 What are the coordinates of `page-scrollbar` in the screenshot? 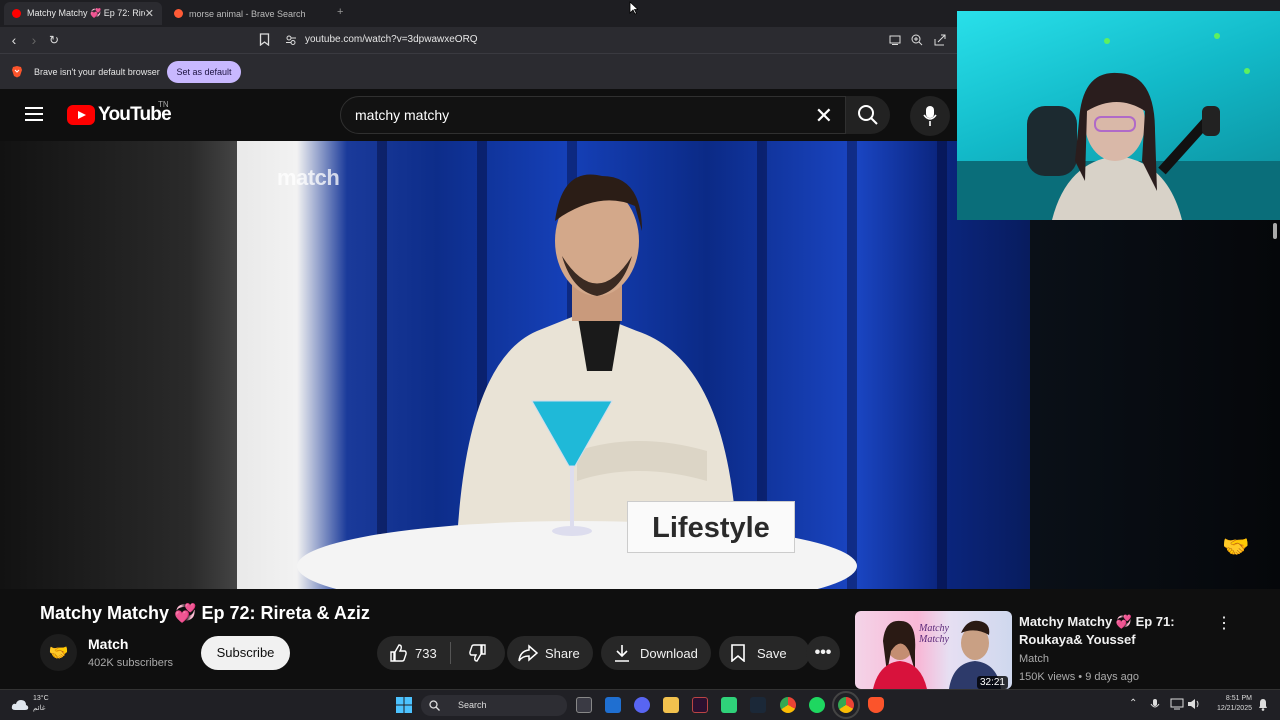 It's located at (1275, 231).